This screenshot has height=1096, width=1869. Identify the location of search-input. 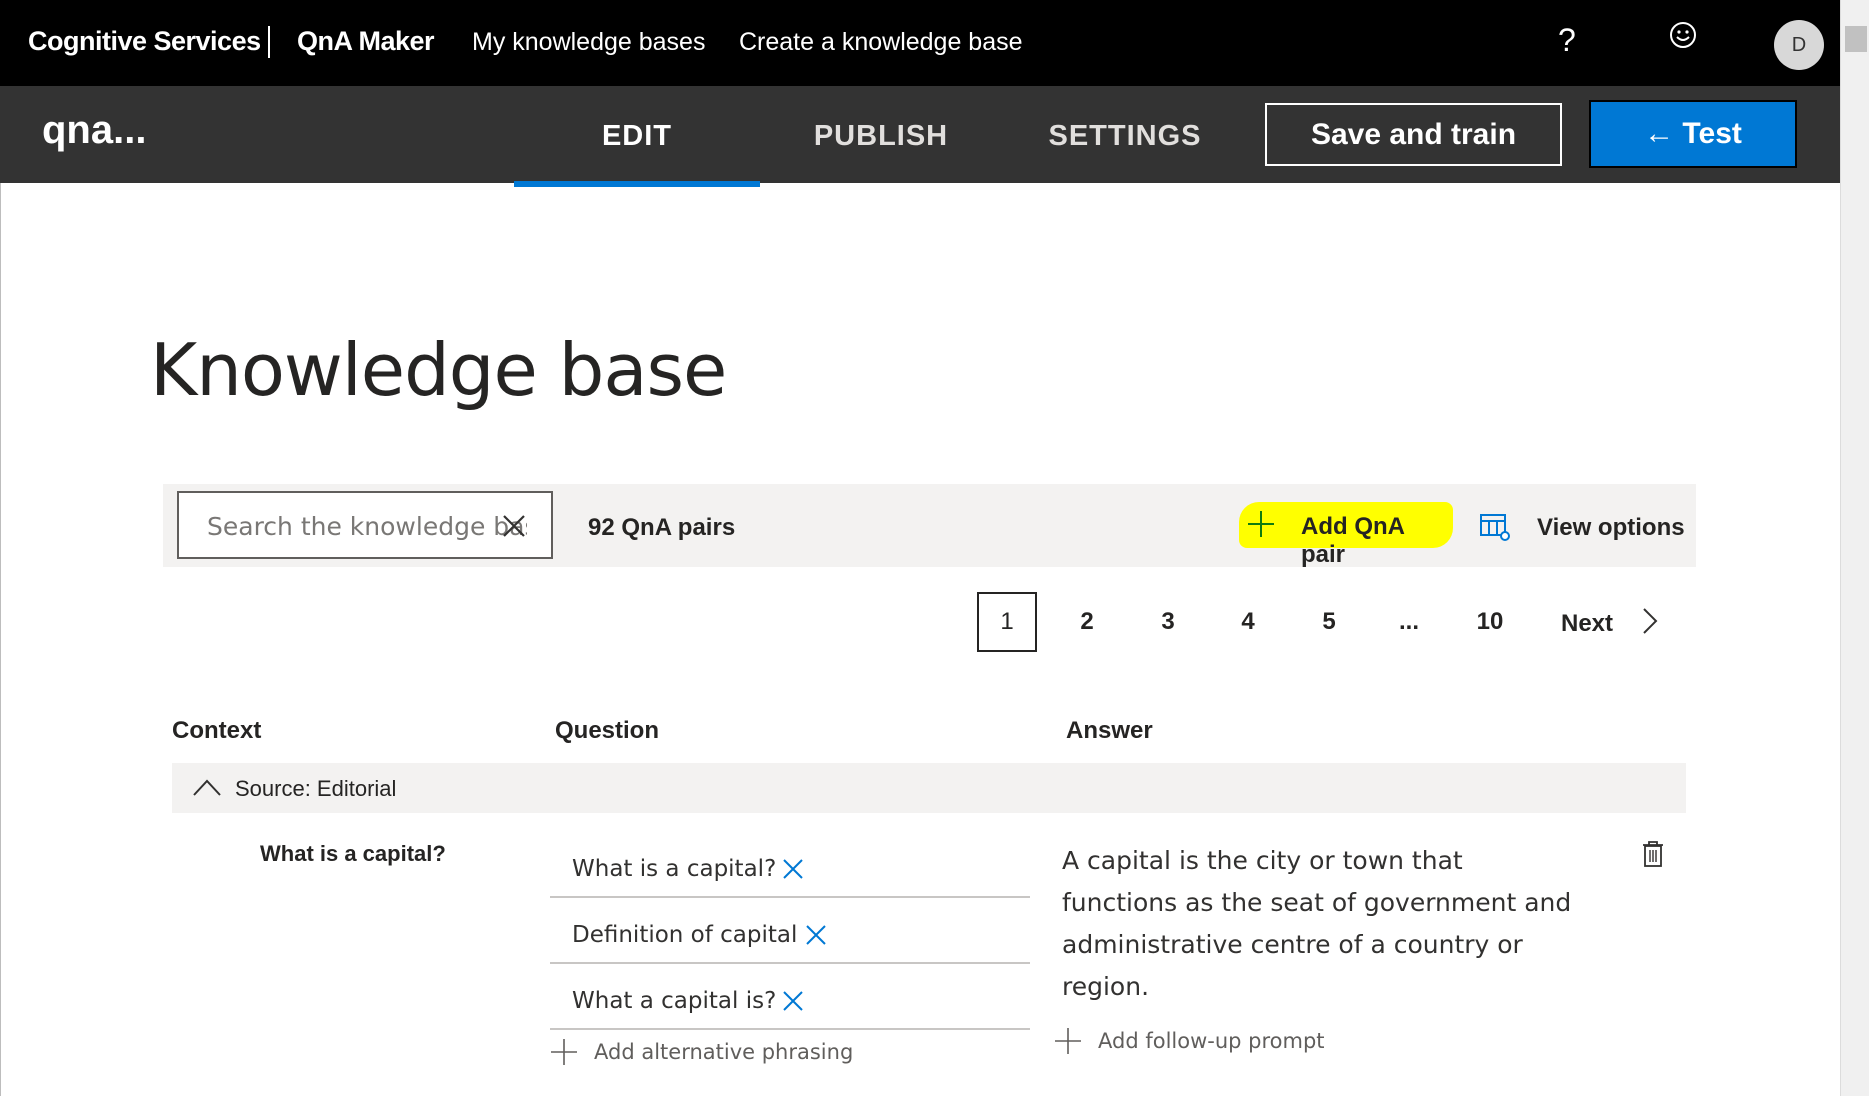
(367, 526).